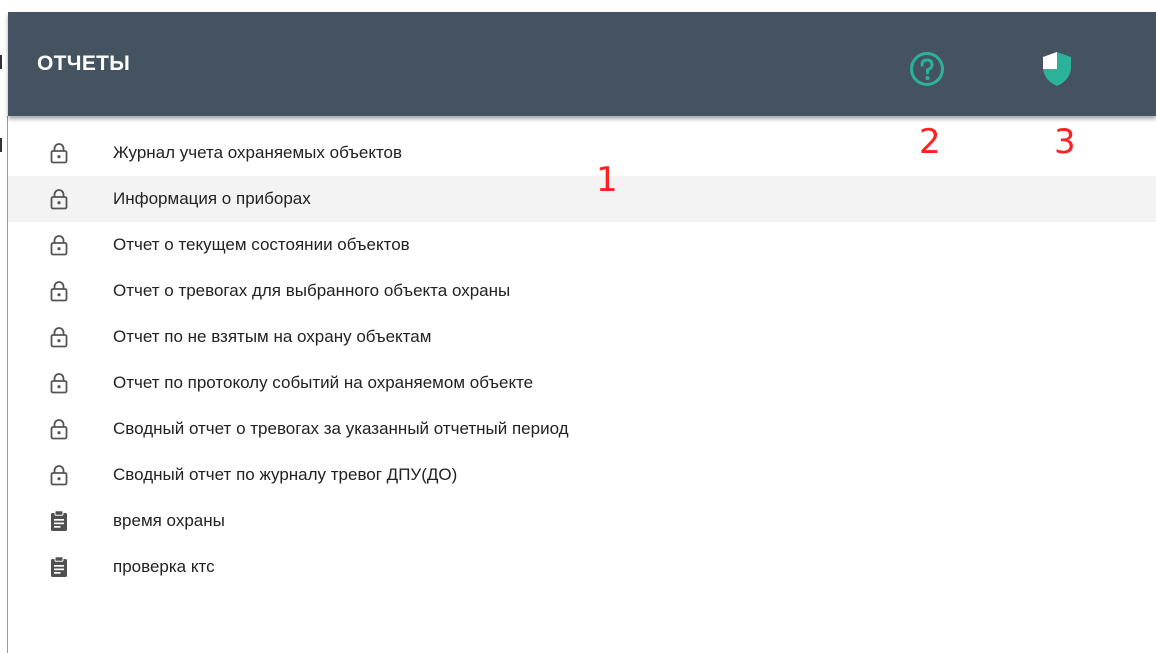 The image size is (1156, 653). What do you see at coordinates (582, 245) in the screenshot?
I see `report-item: Отчет о текущем состоянии объектов` at bounding box center [582, 245].